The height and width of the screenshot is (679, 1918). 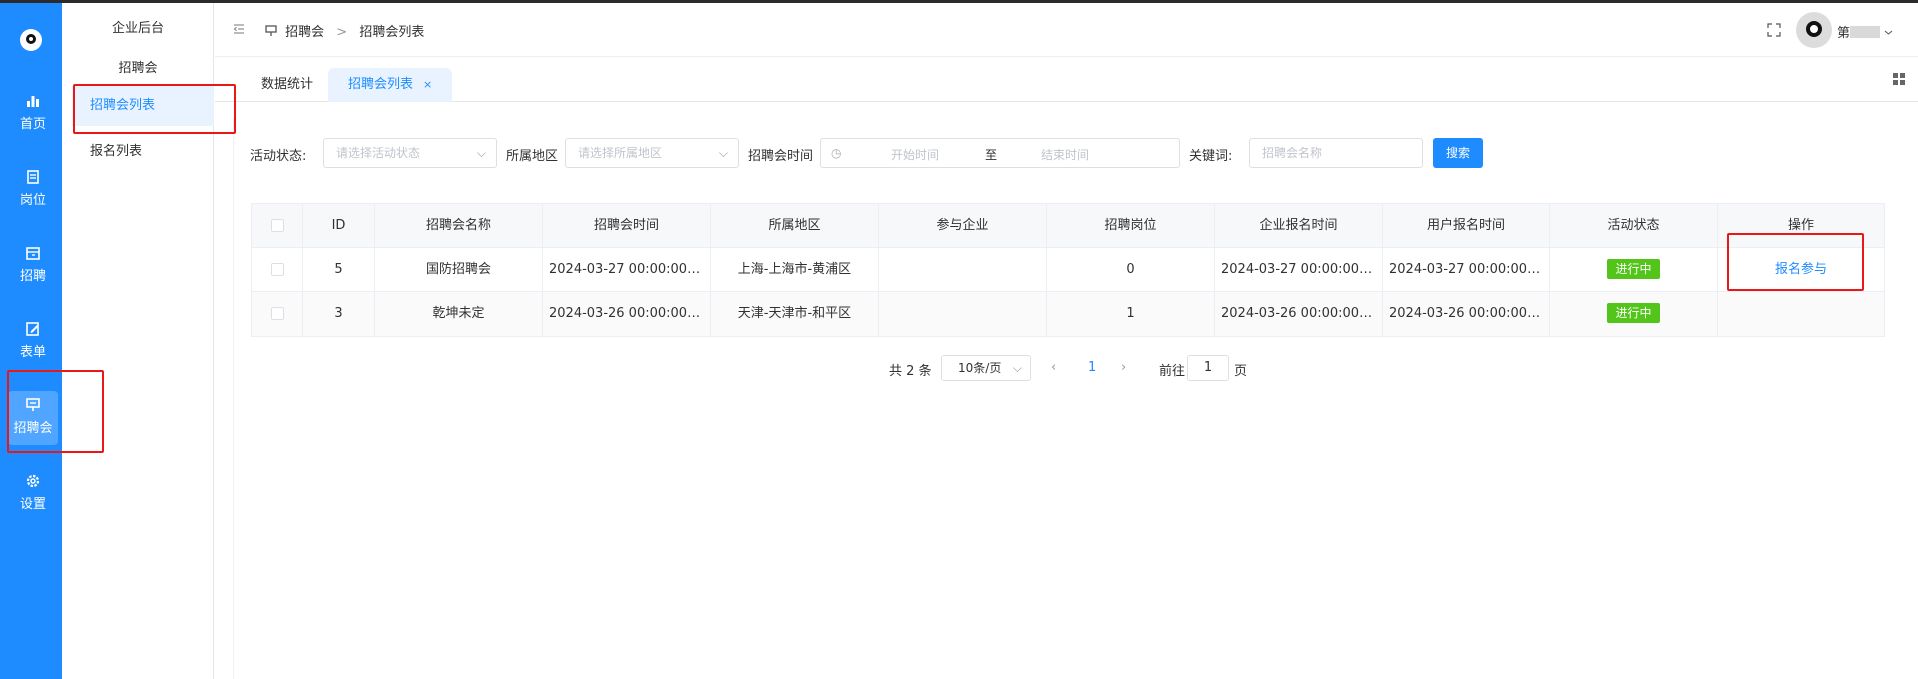 What do you see at coordinates (1000, 153) in the screenshot?
I see `date-range-picker: ◷ 开始时间 至 结束时间` at bounding box center [1000, 153].